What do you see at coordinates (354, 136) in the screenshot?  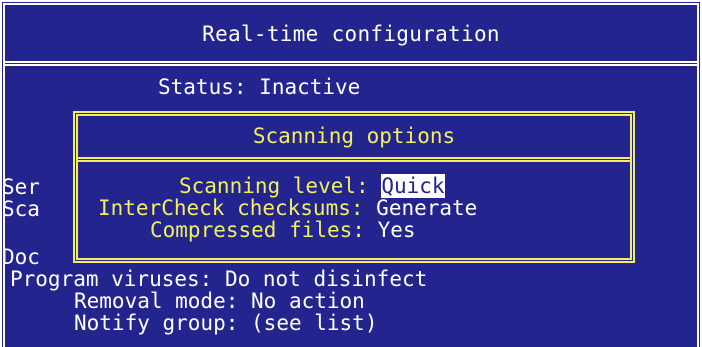 I see `dialog-title: Scanning options` at bounding box center [354, 136].